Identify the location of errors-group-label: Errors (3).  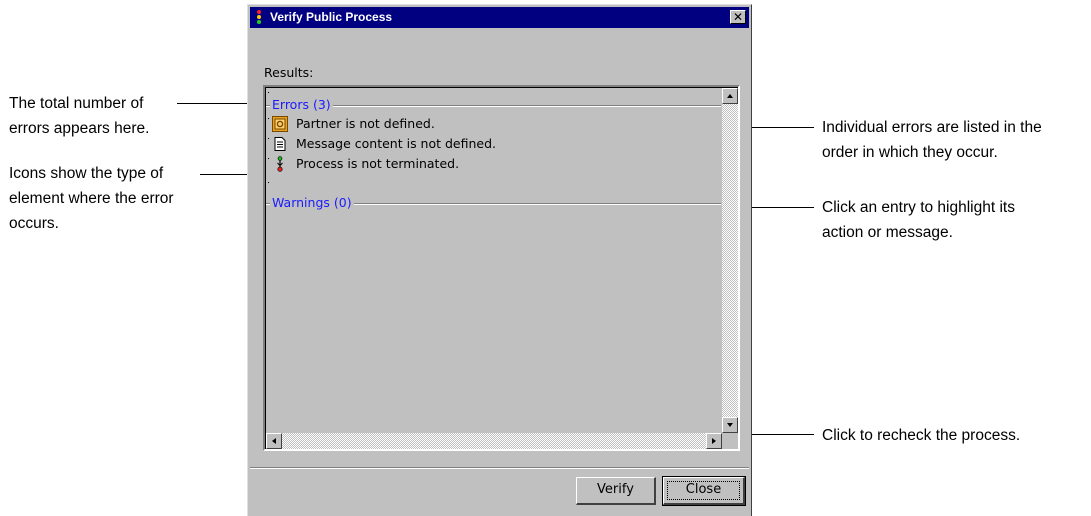
(301, 105).